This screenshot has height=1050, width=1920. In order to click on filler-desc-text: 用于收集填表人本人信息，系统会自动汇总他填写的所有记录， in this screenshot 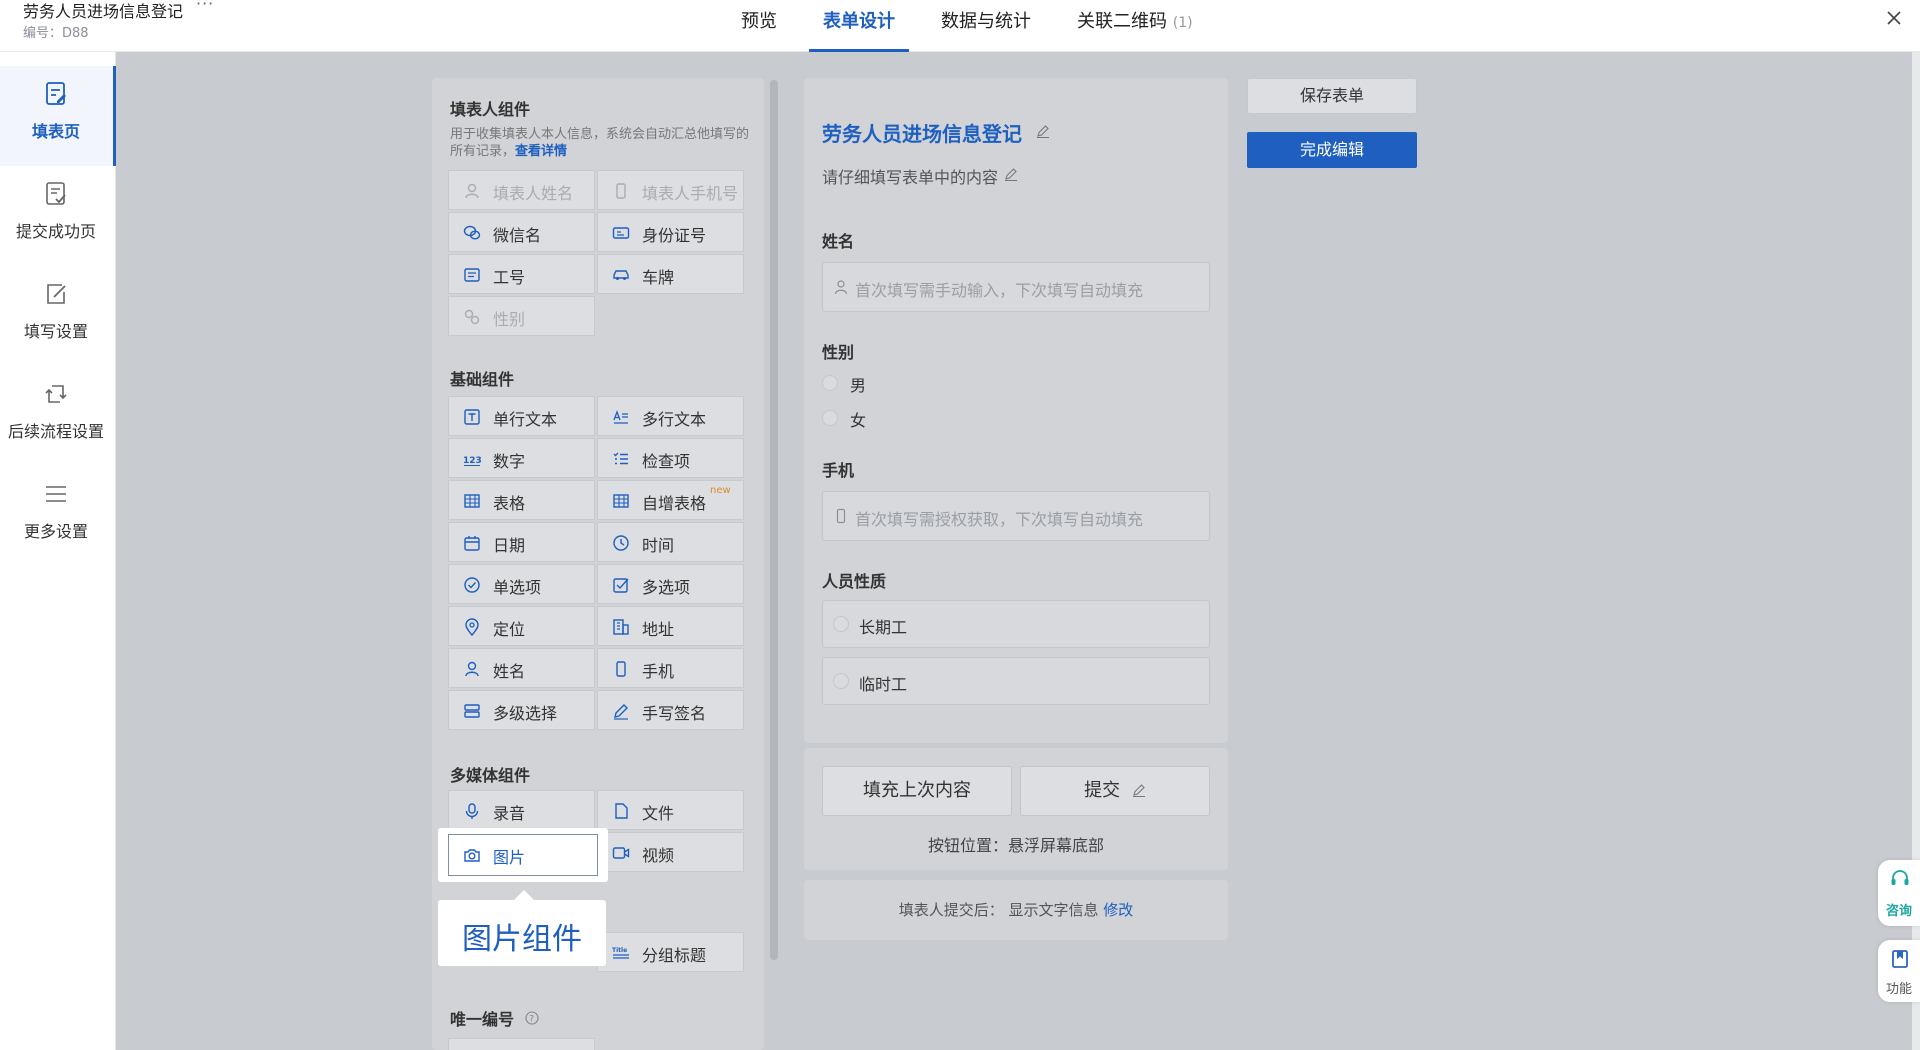, I will do `click(600, 143)`.